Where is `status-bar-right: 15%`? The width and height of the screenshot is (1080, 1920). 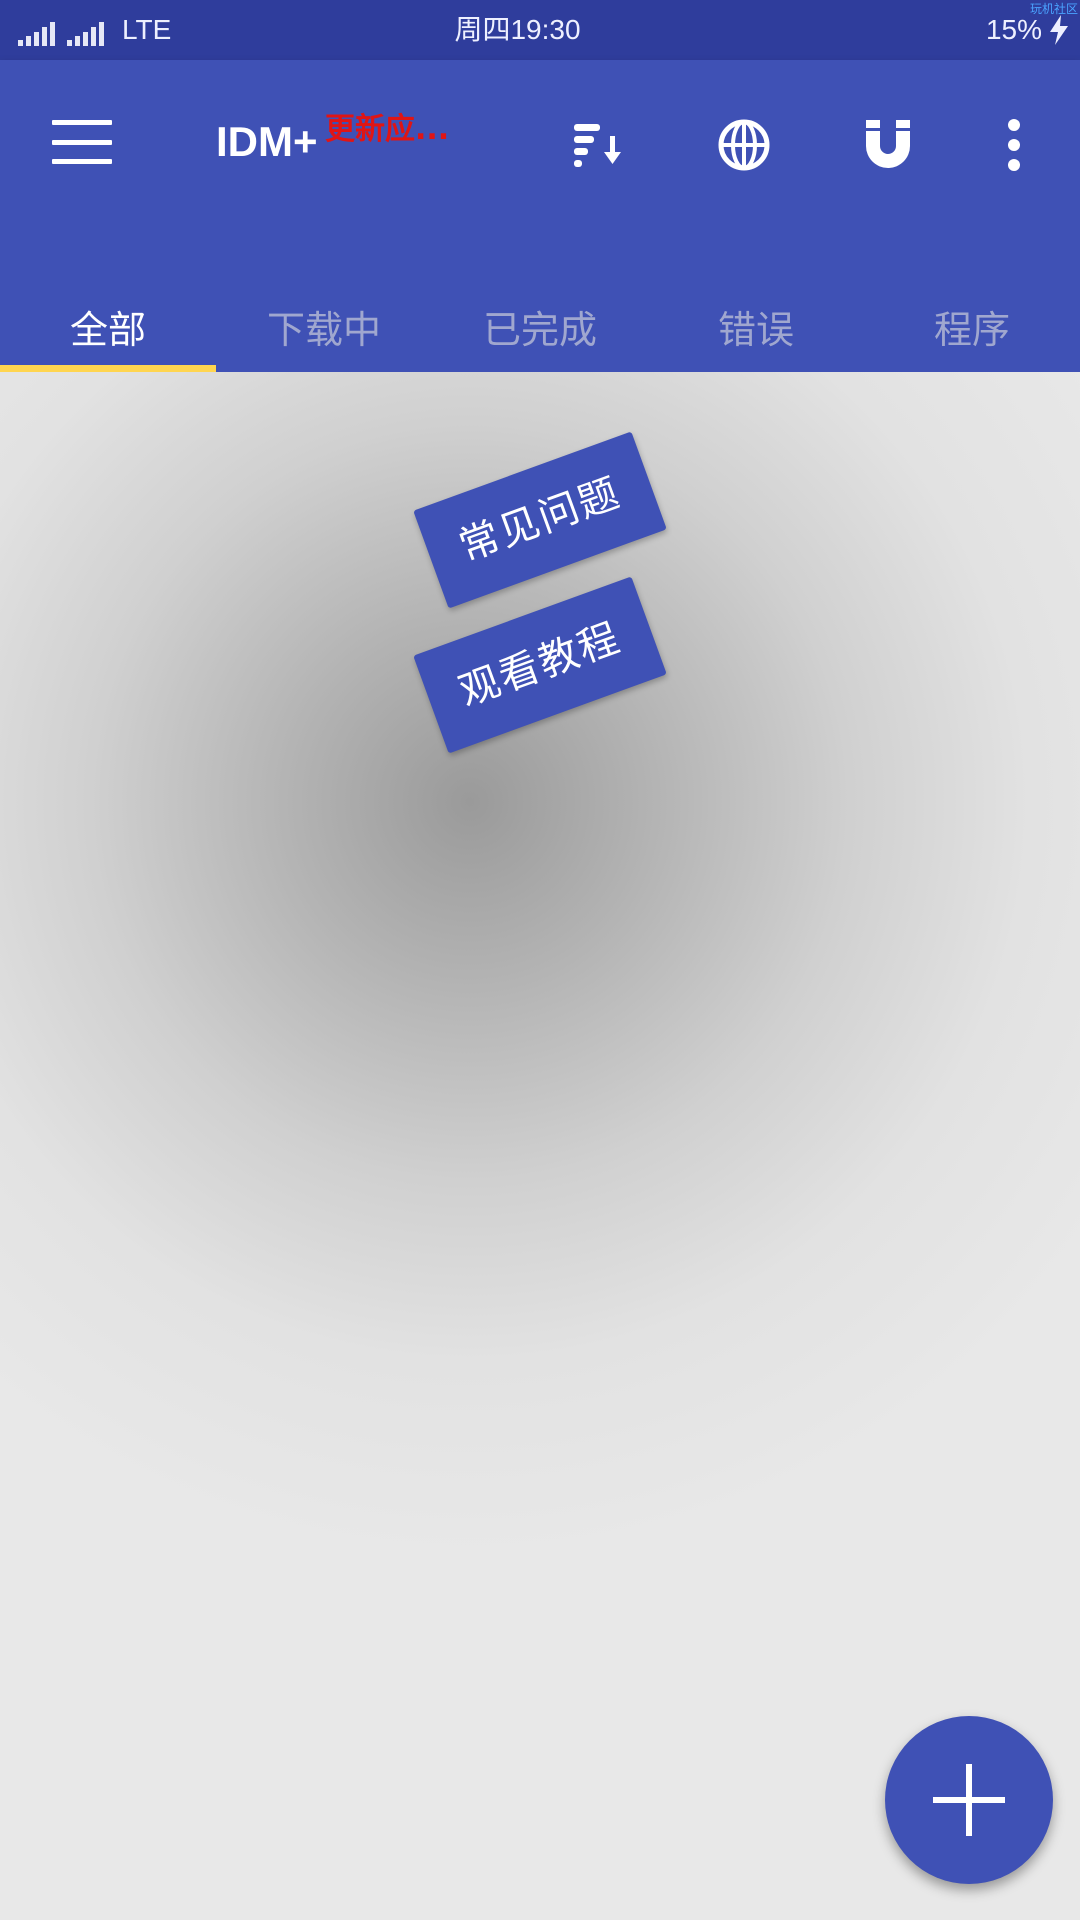 status-bar-right: 15% is located at coordinates (1028, 30).